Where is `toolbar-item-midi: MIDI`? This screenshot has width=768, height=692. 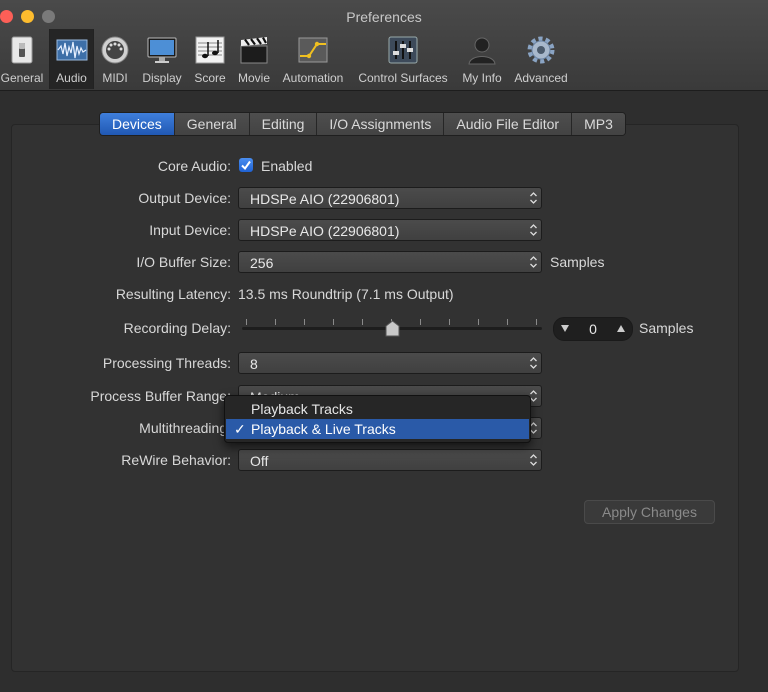
toolbar-item-midi: MIDI is located at coordinates (115, 59).